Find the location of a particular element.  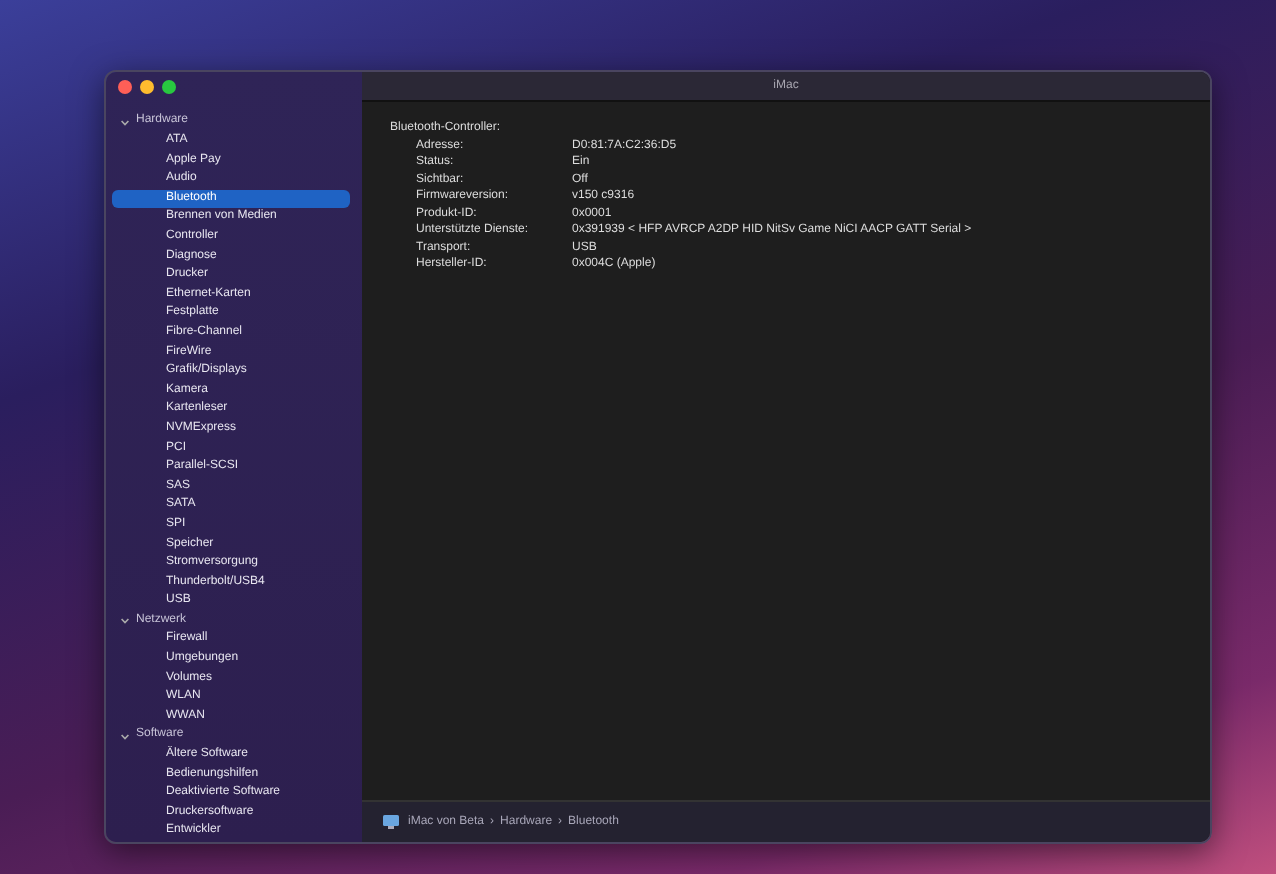

zoom-button is located at coordinates (169, 87).